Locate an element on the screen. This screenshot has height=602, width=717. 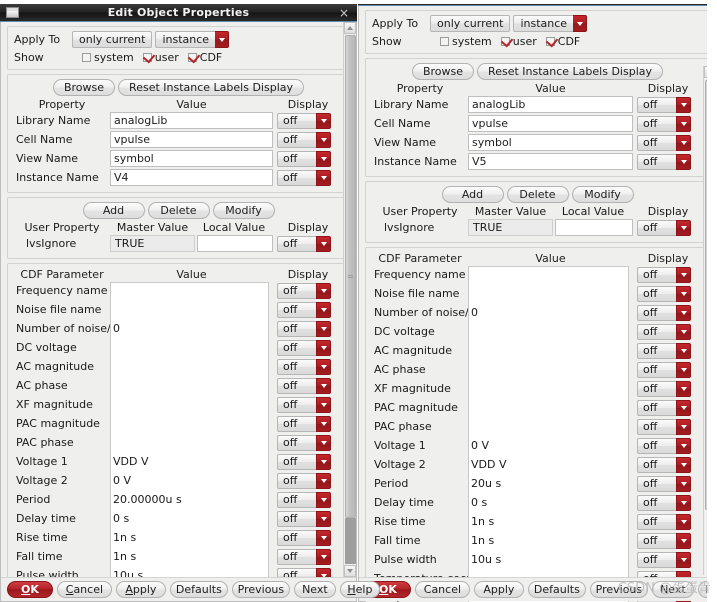
add-button-left: Add is located at coordinates (113, 210).